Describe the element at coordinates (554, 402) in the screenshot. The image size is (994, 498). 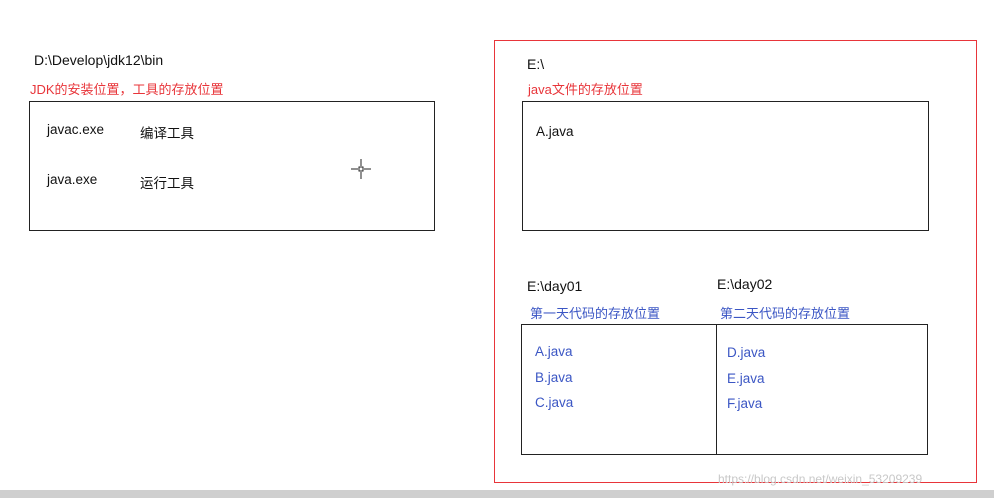
I see `day01-file-3: C.java` at that location.